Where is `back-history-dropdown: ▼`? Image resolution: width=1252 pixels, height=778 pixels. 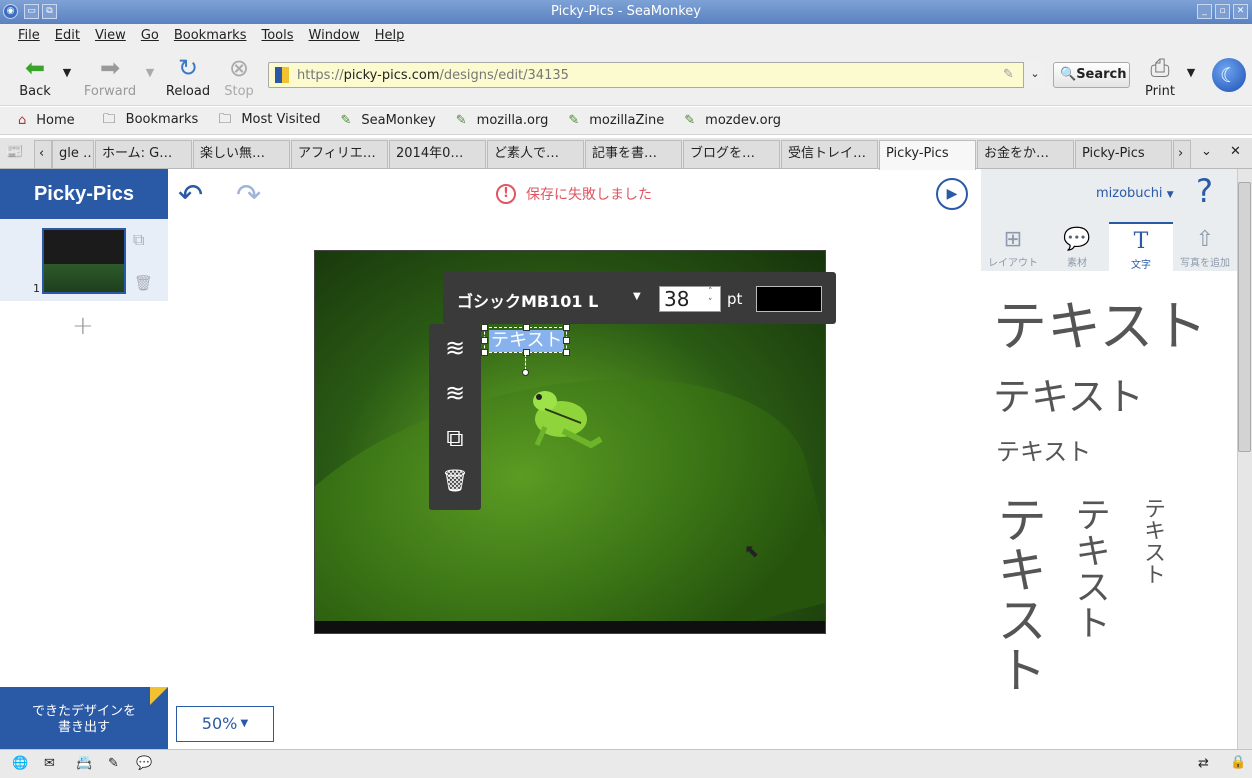 back-history-dropdown: ▼ is located at coordinates (67, 72).